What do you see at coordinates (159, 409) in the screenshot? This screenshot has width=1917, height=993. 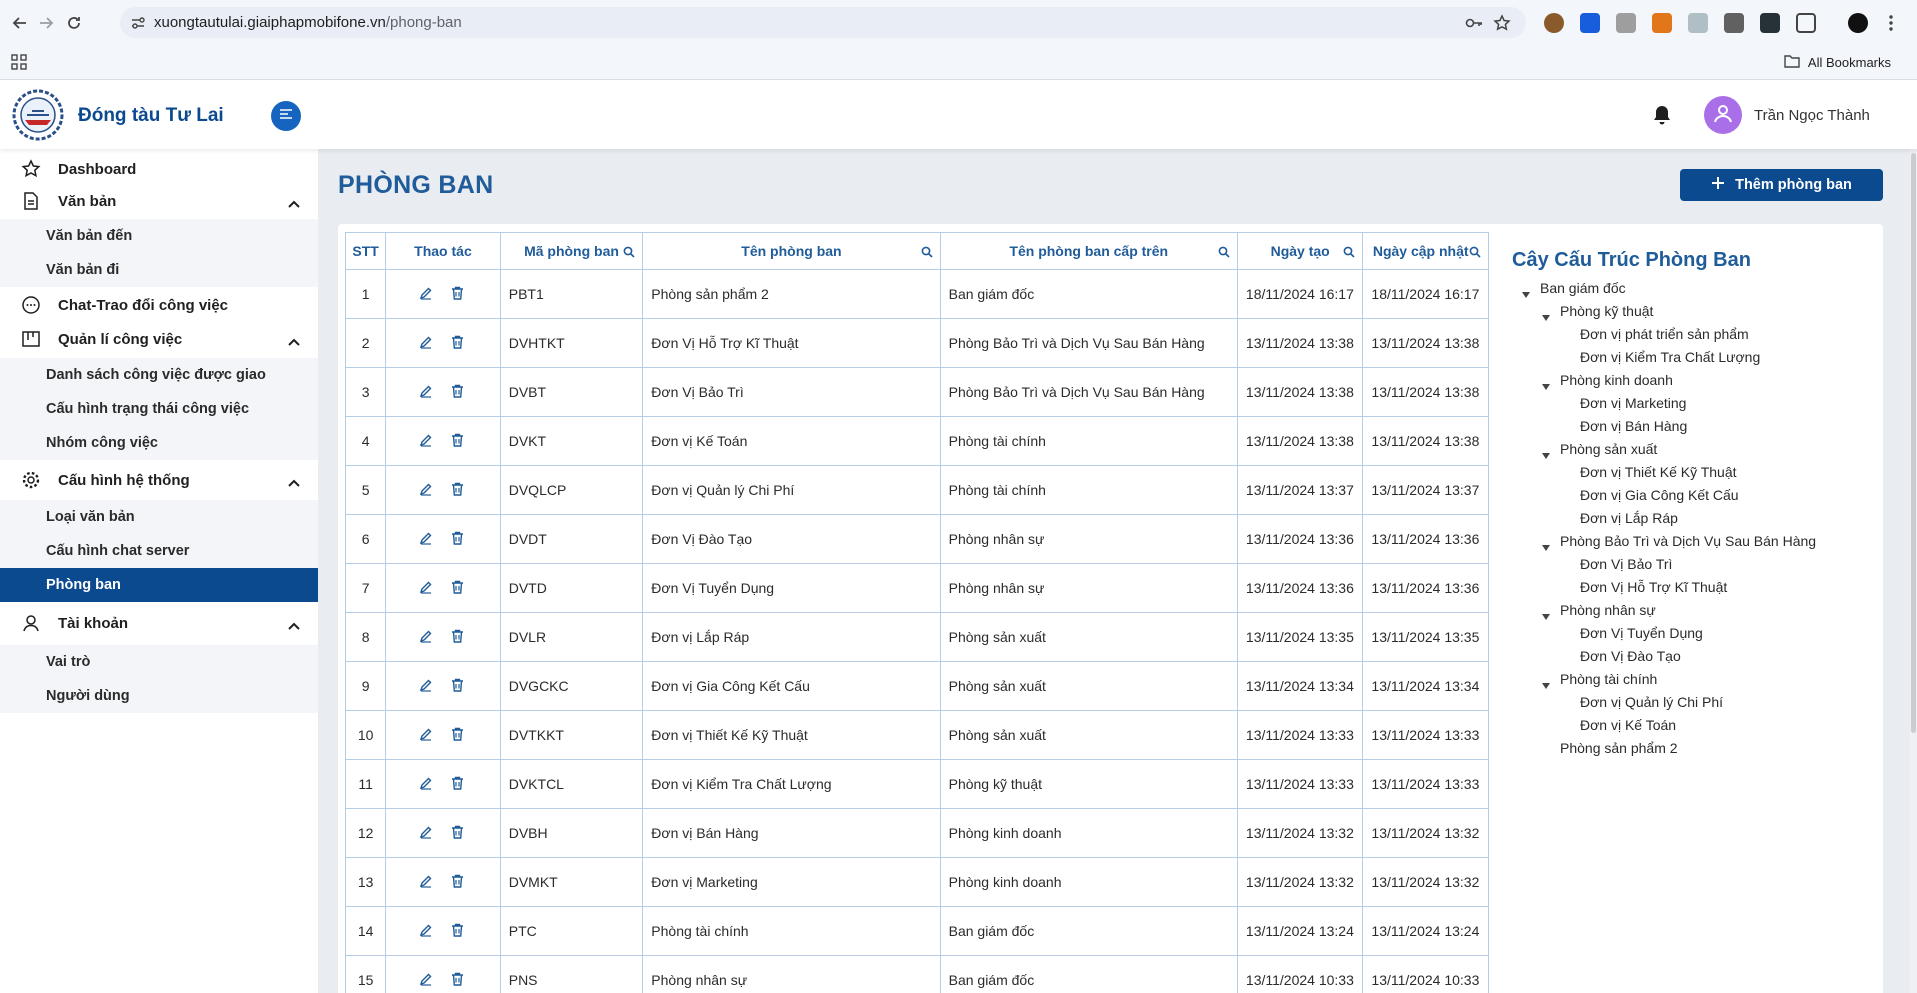 I see `sidebar-item-cau-hinh-trang-thai: Cấu hình trạng thái công việc` at bounding box center [159, 409].